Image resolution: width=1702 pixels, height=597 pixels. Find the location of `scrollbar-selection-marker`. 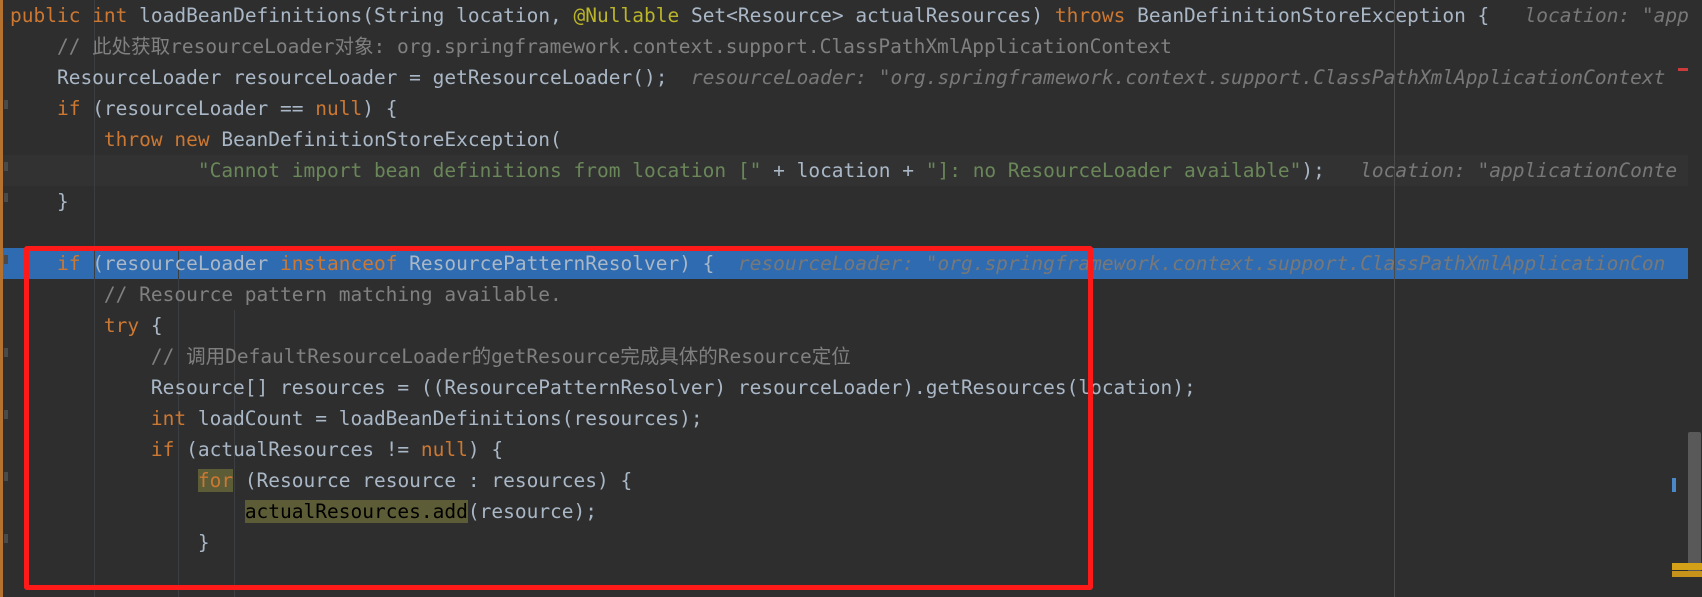

scrollbar-selection-marker is located at coordinates (1674, 485).